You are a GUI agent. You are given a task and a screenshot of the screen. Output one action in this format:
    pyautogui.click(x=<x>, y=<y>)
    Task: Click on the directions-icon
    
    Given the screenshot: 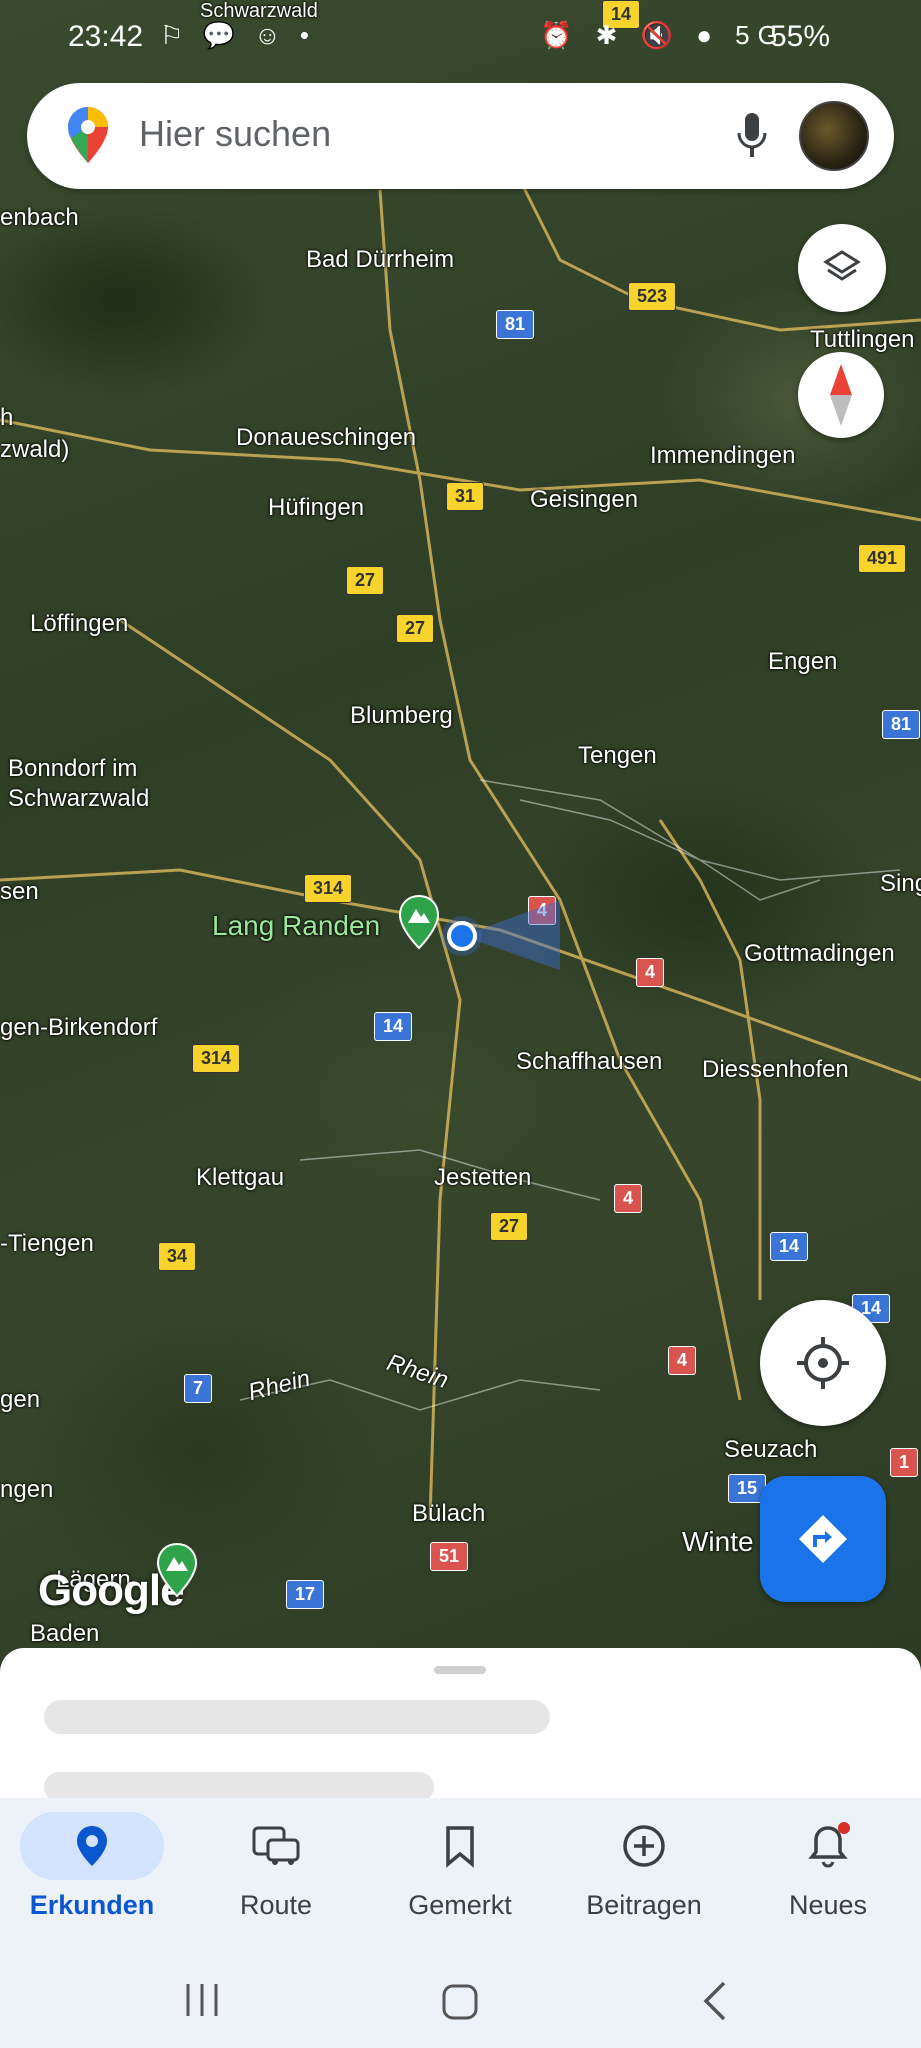 What is the action you would take?
    pyautogui.click(x=823, y=1539)
    